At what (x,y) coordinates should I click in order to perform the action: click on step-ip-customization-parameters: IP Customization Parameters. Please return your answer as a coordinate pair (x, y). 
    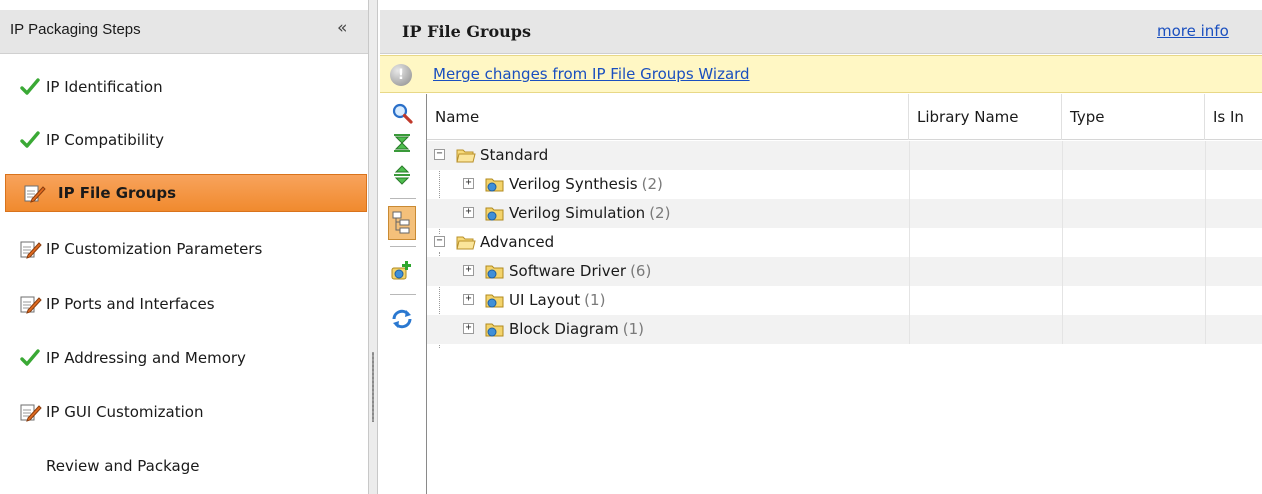
    Looking at the image, I should click on (184, 249).